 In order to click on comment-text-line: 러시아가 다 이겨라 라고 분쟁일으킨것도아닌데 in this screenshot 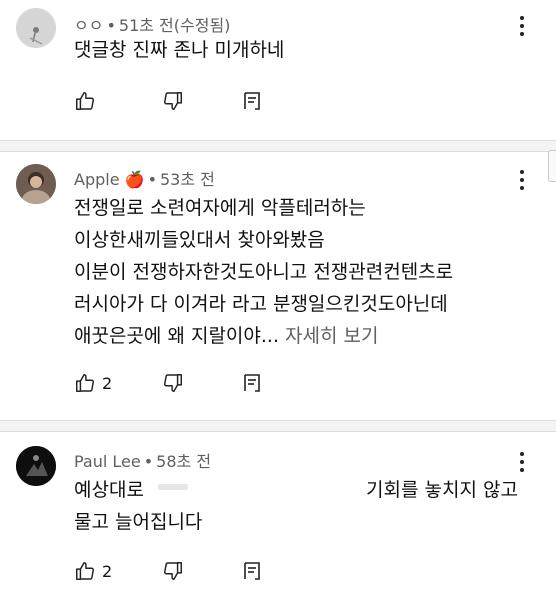, I will do `click(261, 304)`.